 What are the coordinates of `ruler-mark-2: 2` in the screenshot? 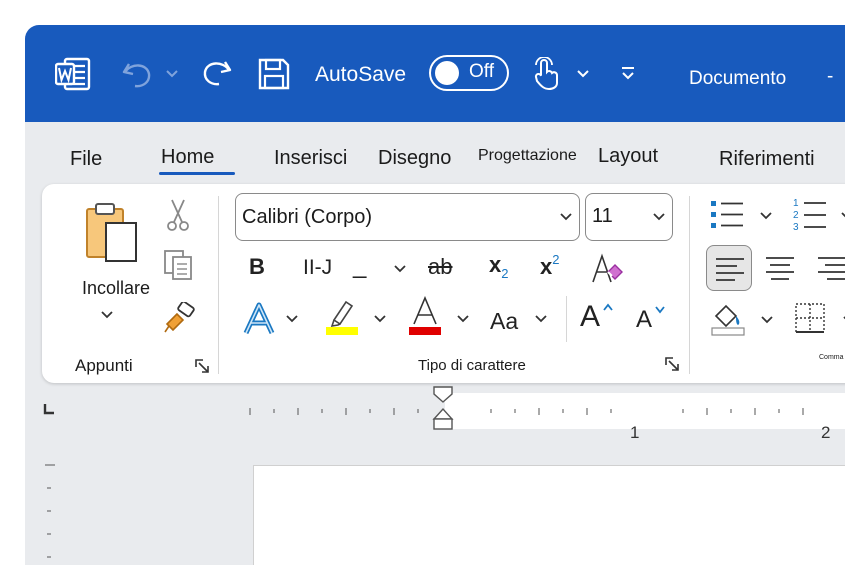 It's located at (826, 432).